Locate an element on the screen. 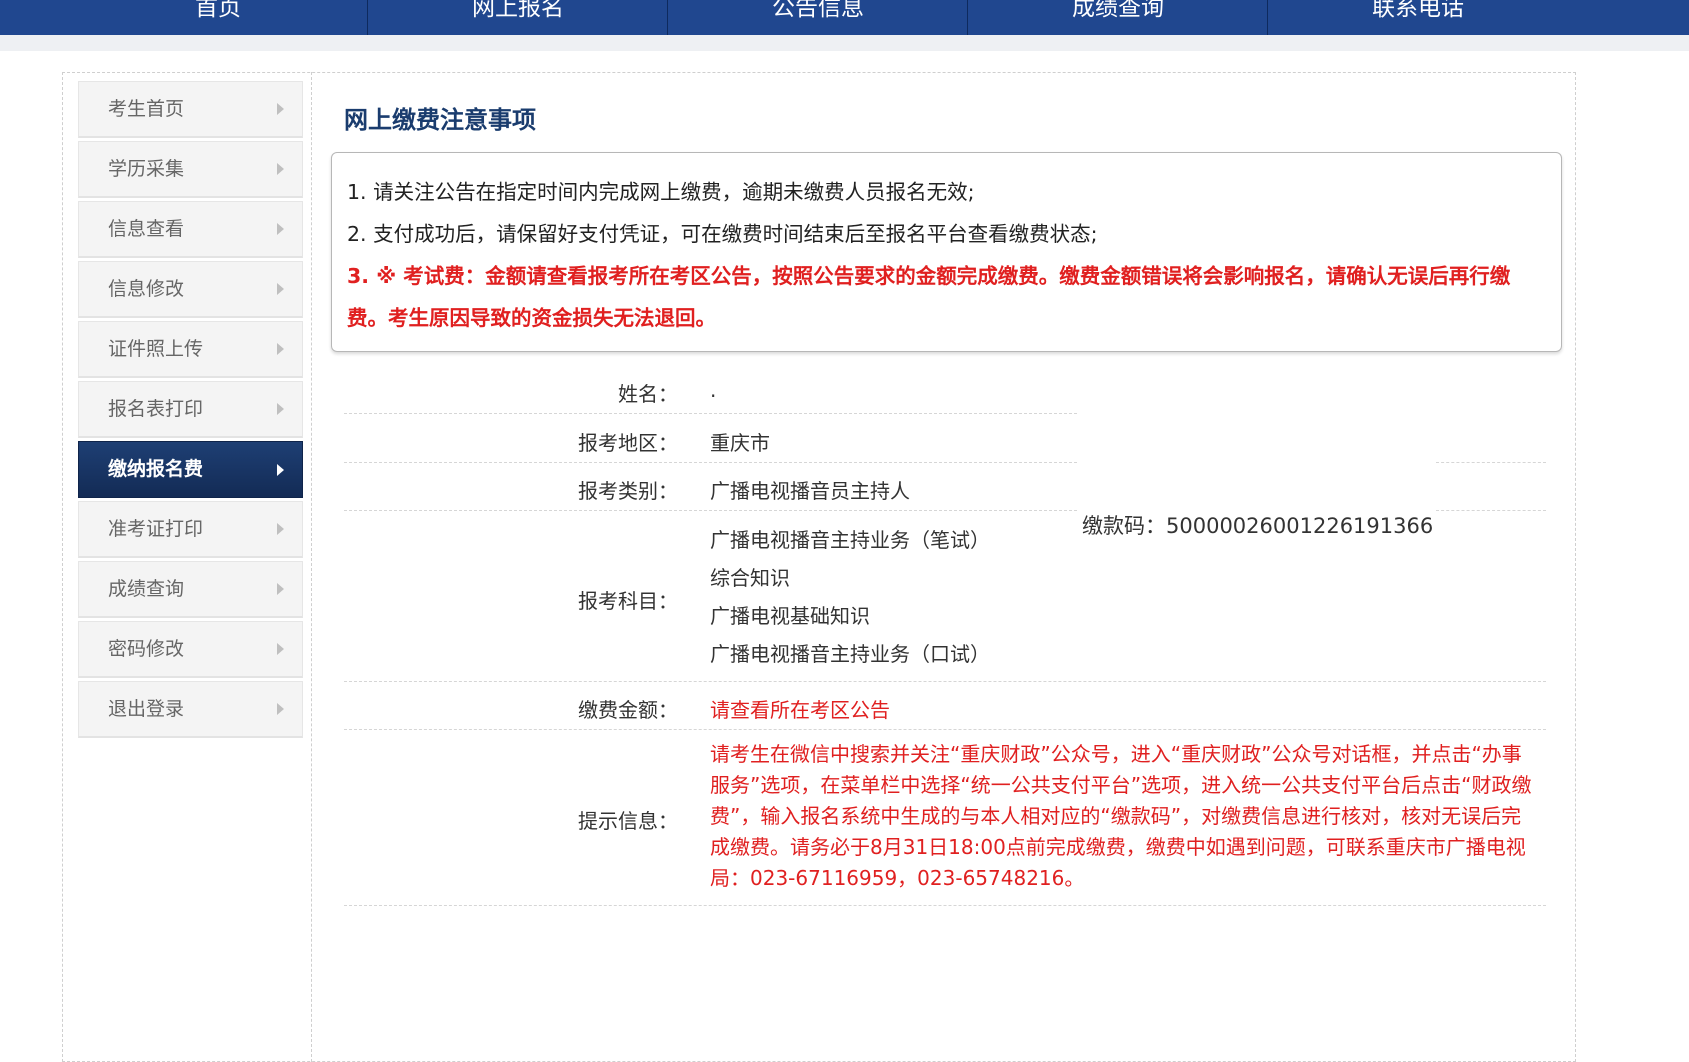 The height and width of the screenshot is (1062, 1689). sidebar-item-label: 缴纳报名费 is located at coordinates (156, 469).